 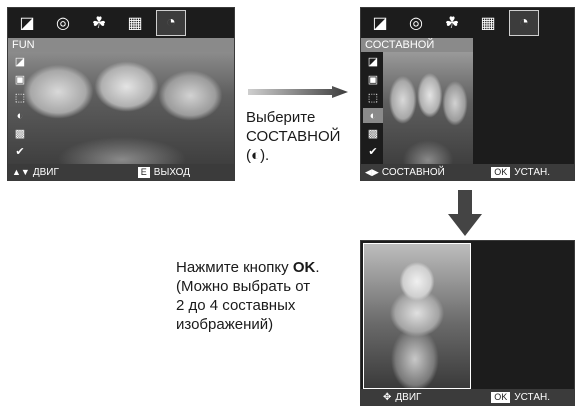 What do you see at coordinates (281, 117) in the screenshot?
I see `instruction-line: Выберите` at bounding box center [281, 117].